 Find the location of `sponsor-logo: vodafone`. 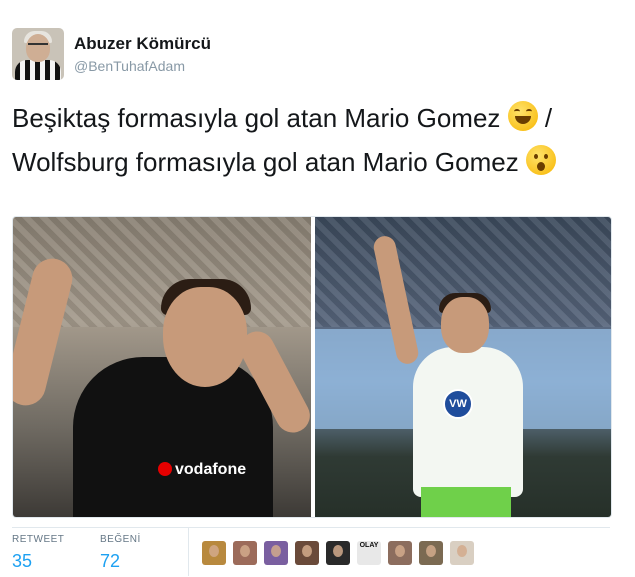

sponsor-logo: vodafone is located at coordinates (202, 470).